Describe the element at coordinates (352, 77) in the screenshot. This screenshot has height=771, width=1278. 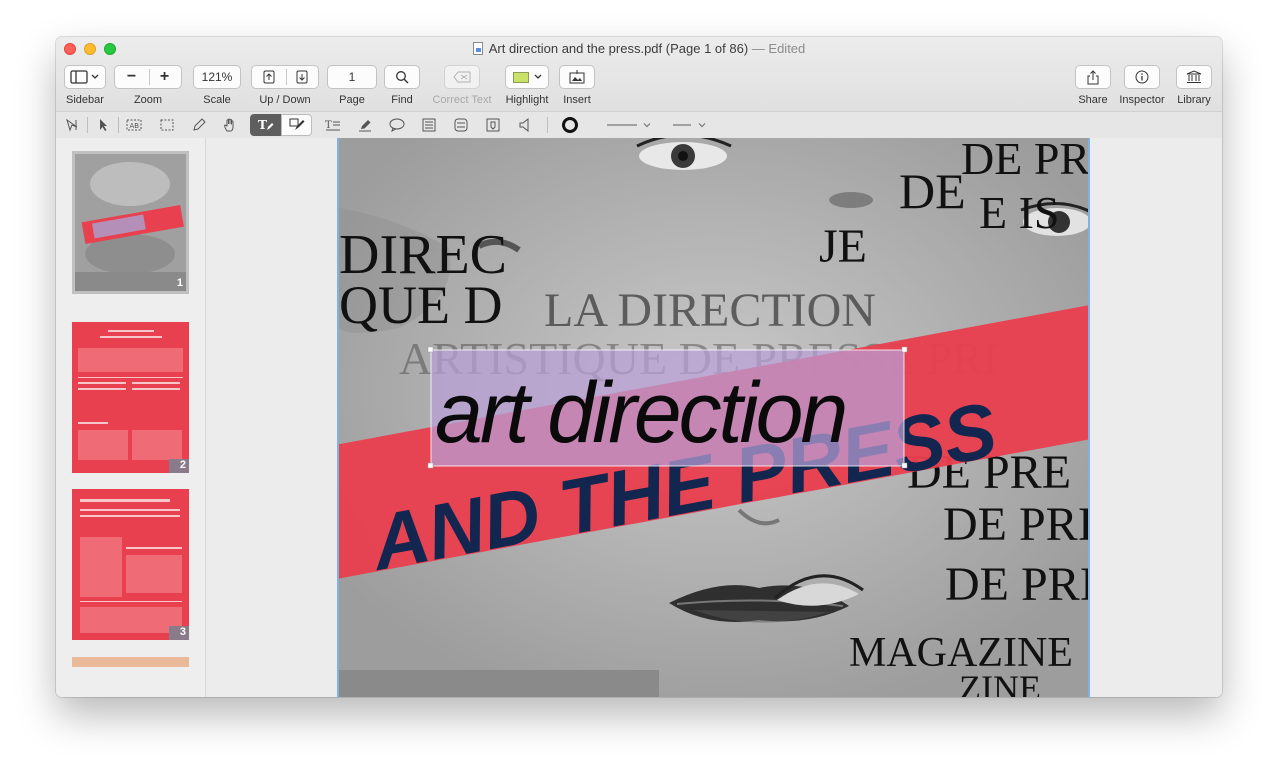
I see `page-number-field: 1` at that location.